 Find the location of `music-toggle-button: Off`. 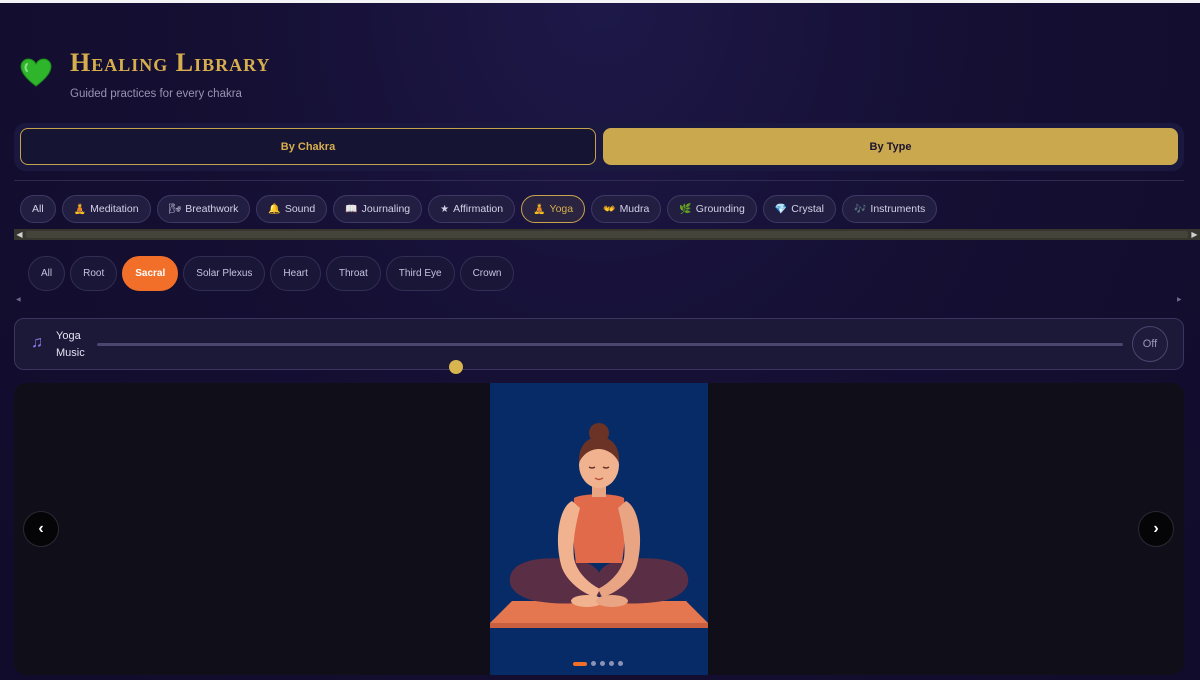

music-toggle-button: Off is located at coordinates (1150, 344).